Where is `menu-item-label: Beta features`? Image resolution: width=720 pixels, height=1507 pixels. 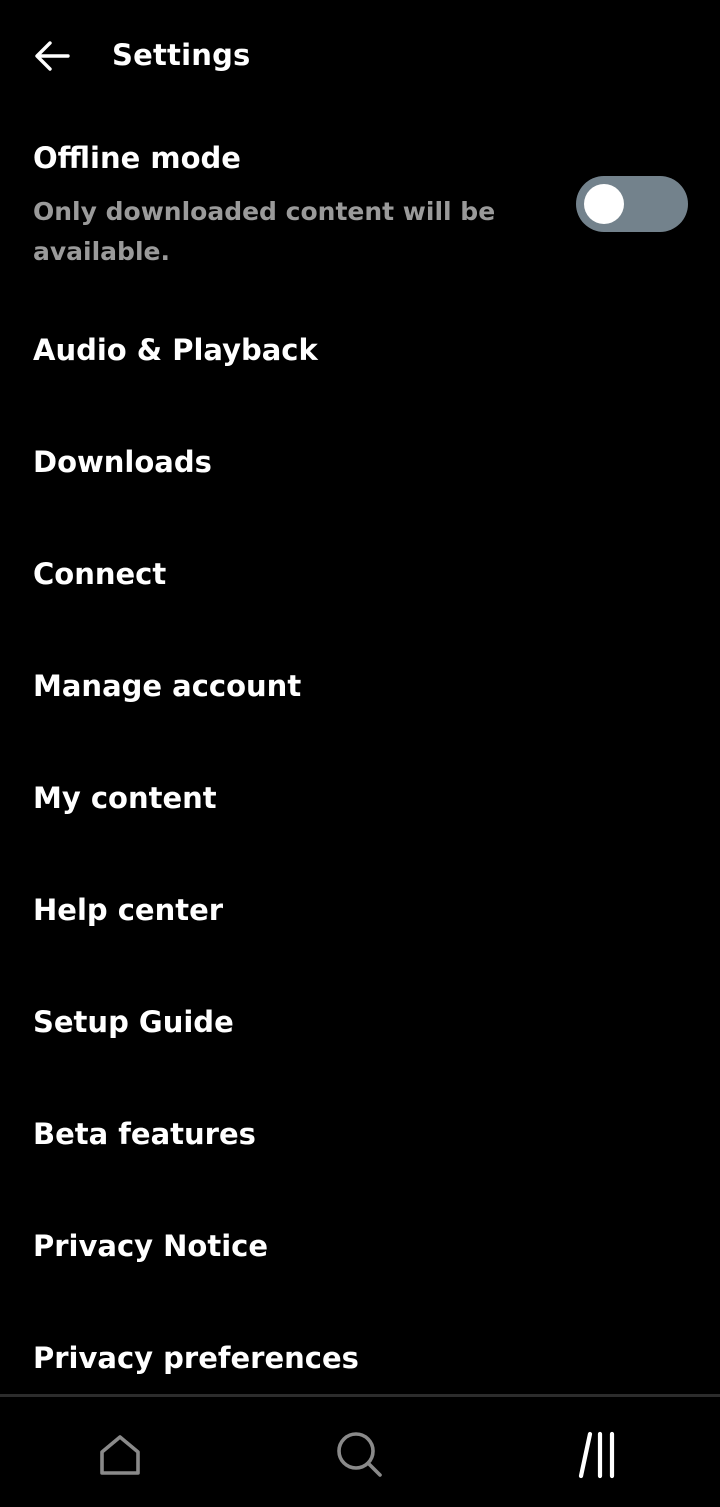
menu-item-label: Beta features is located at coordinates (144, 1134).